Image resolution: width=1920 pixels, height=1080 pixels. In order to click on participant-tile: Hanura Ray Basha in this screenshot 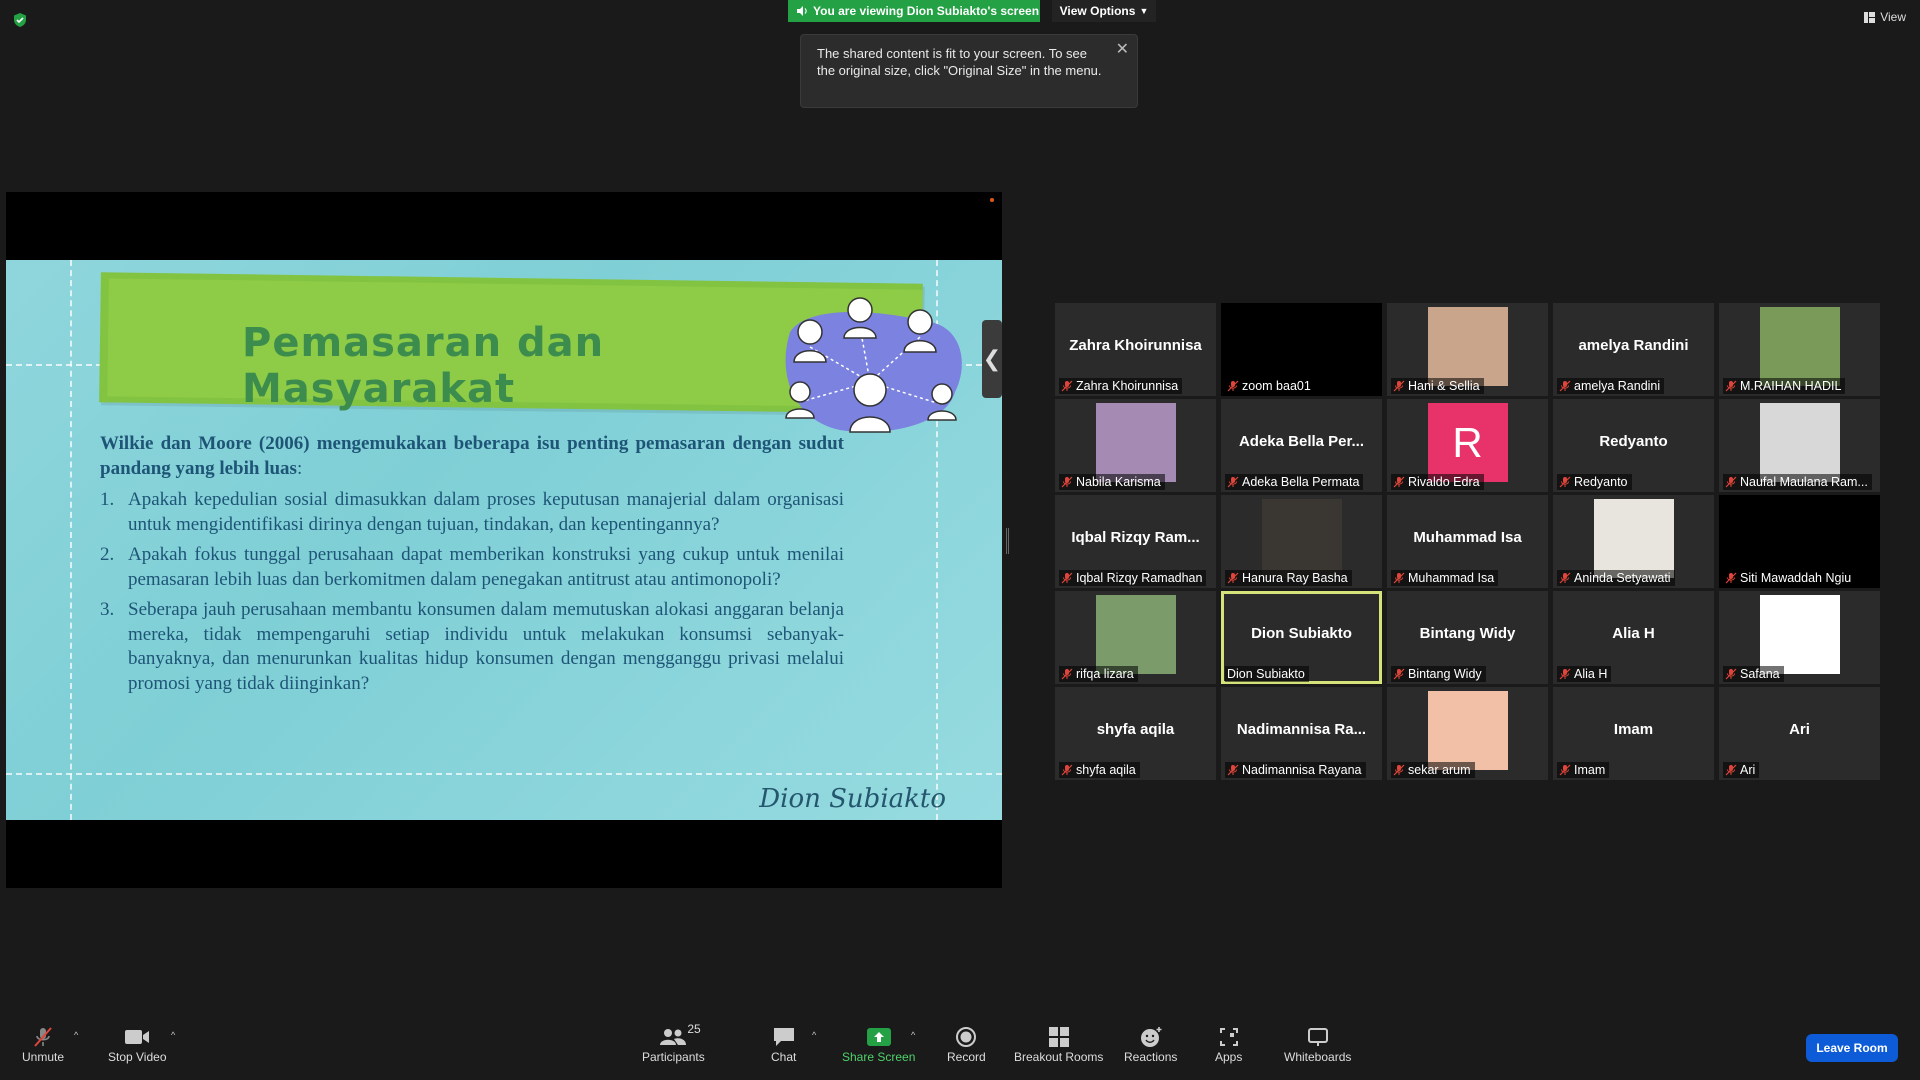, I will do `click(1301, 541)`.